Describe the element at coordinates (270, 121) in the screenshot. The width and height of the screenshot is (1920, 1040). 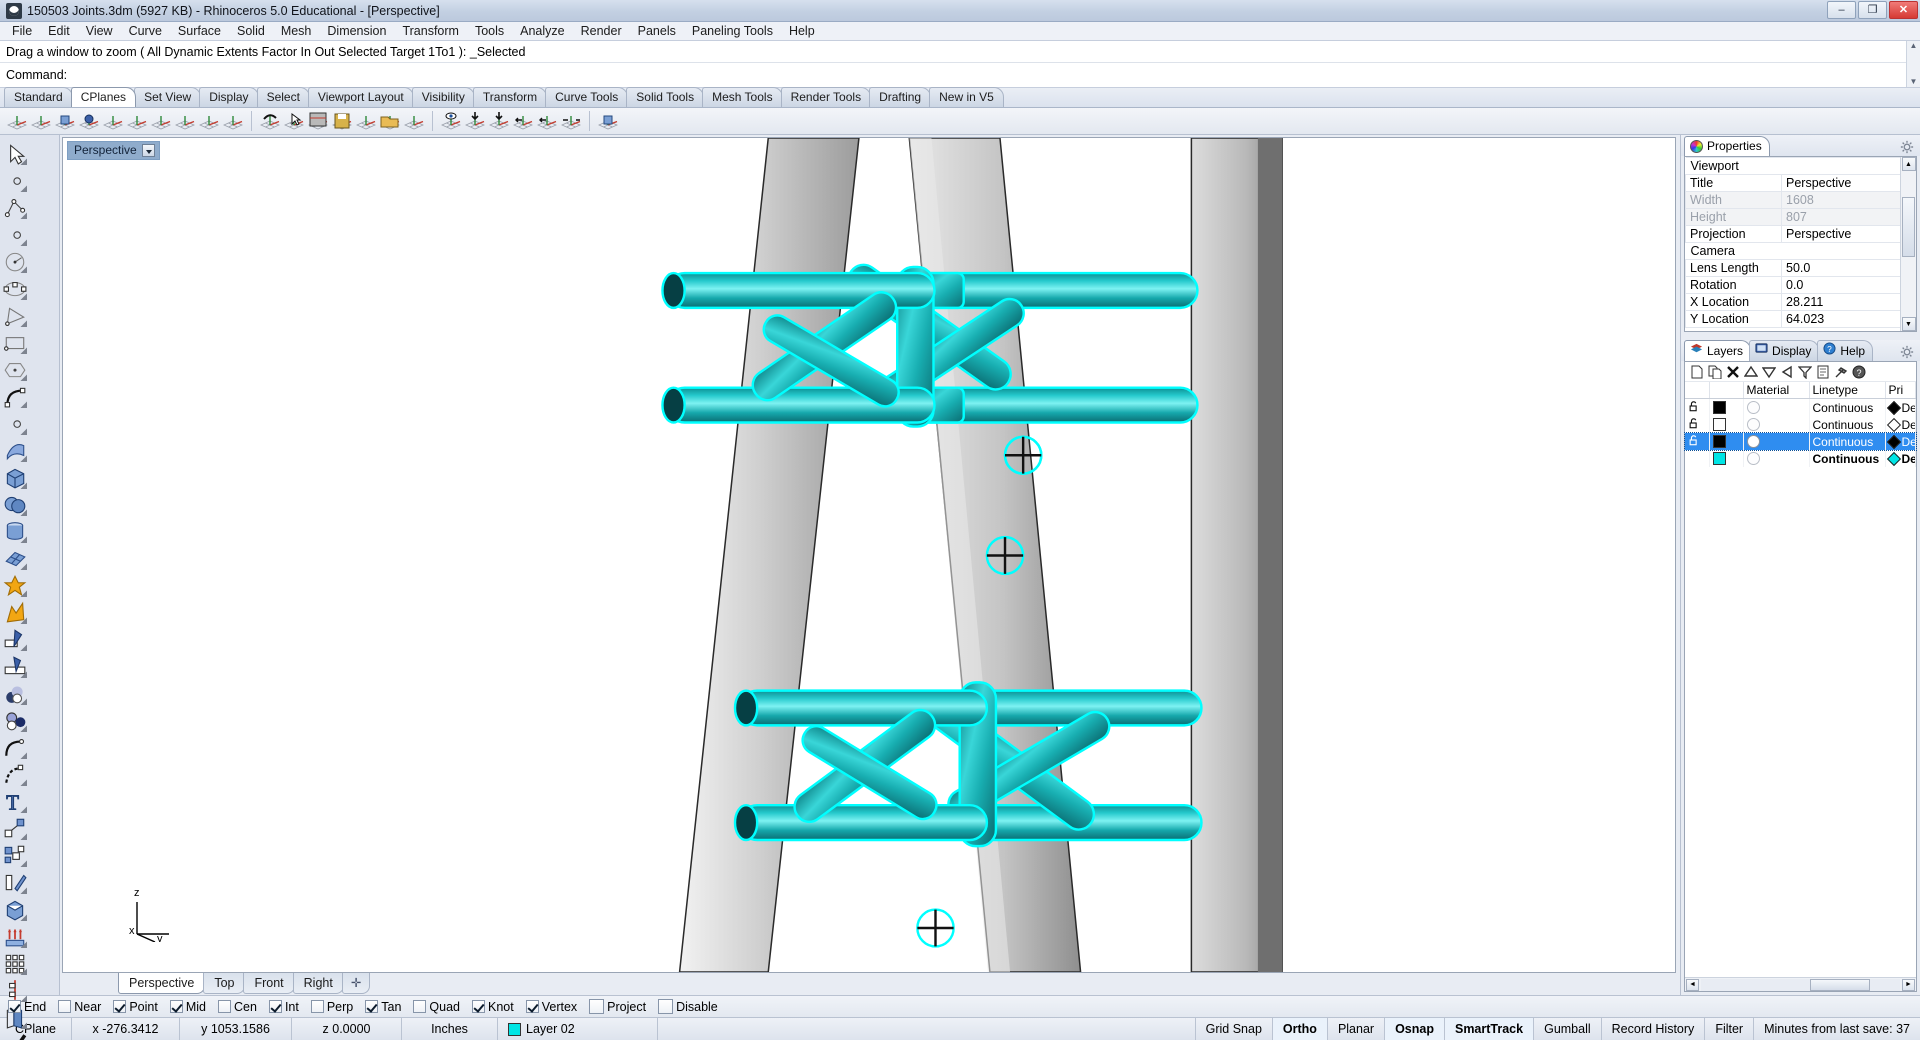
I see `undo-cplane-change-icon` at that location.